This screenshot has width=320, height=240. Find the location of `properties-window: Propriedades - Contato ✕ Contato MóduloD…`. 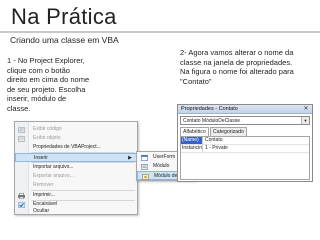

properties-window: Propriedades - Contato ✕ Contato MóduloD… is located at coordinates (245, 143).